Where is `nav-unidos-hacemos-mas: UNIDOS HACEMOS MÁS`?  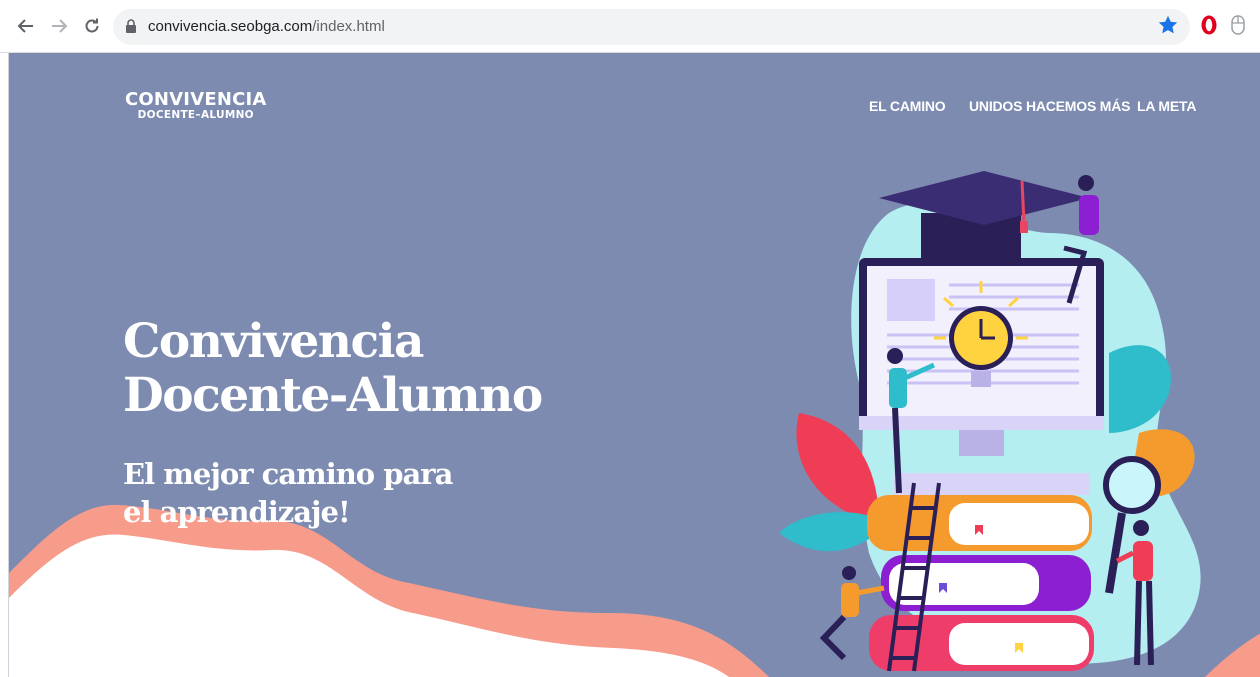
nav-unidos-hacemos-mas: UNIDOS HACEMOS MÁS is located at coordinates (1049, 106).